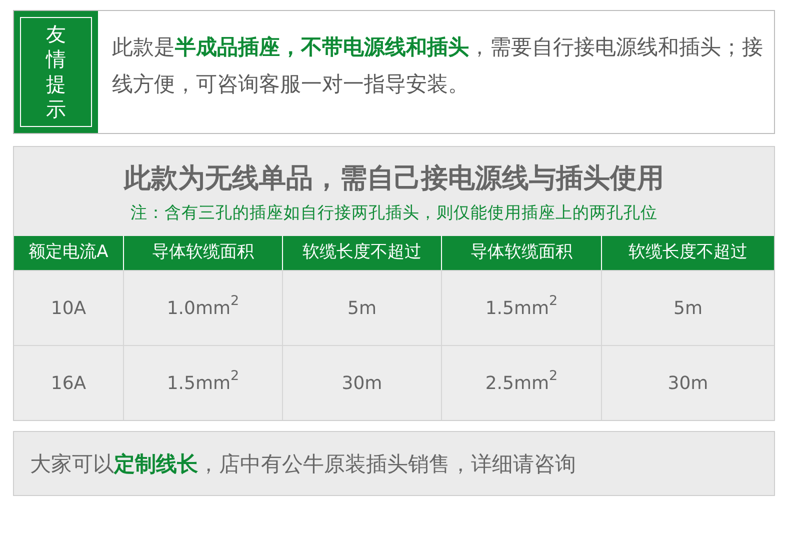 The width and height of the screenshot is (790, 553). I want to click on column-header: 额定电流A, so click(68, 253).